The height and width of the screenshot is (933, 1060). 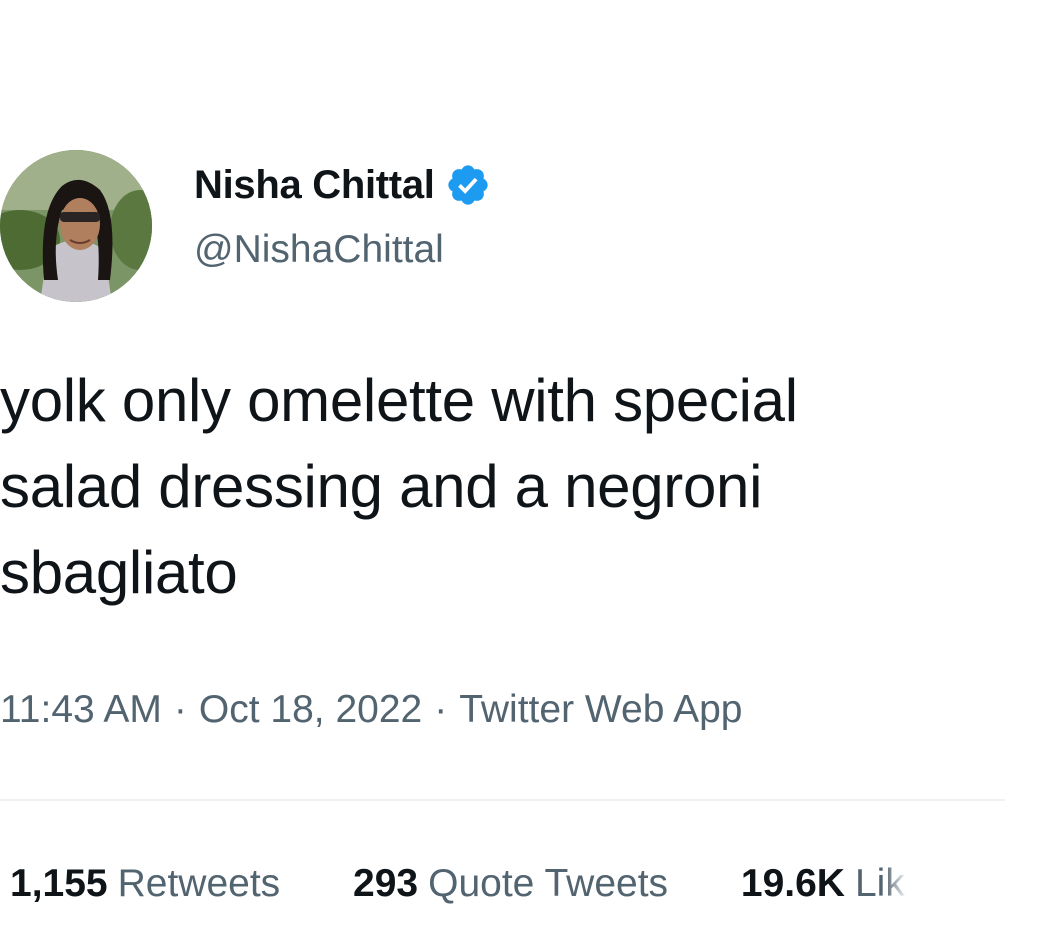 What do you see at coordinates (792, 883) in the screenshot?
I see `likes-count: 19.6K` at bounding box center [792, 883].